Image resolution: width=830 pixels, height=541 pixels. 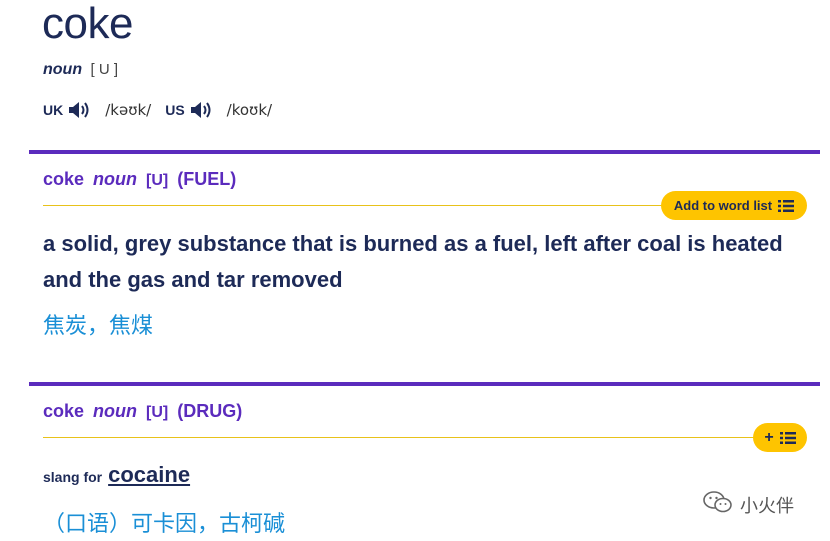 What do you see at coordinates (53, 110) in the screenshot?
I see `region-label-uk: UK` at bounding box center [53, 110].